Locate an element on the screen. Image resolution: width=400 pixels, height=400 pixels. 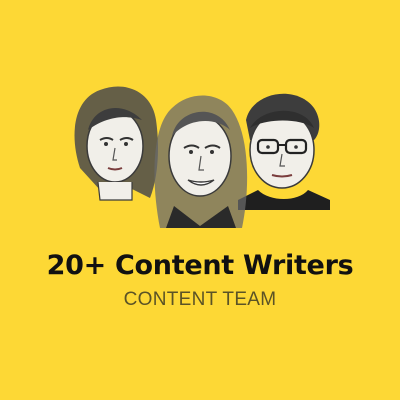
portrait-woman-left is located at coordinates (116, 143).